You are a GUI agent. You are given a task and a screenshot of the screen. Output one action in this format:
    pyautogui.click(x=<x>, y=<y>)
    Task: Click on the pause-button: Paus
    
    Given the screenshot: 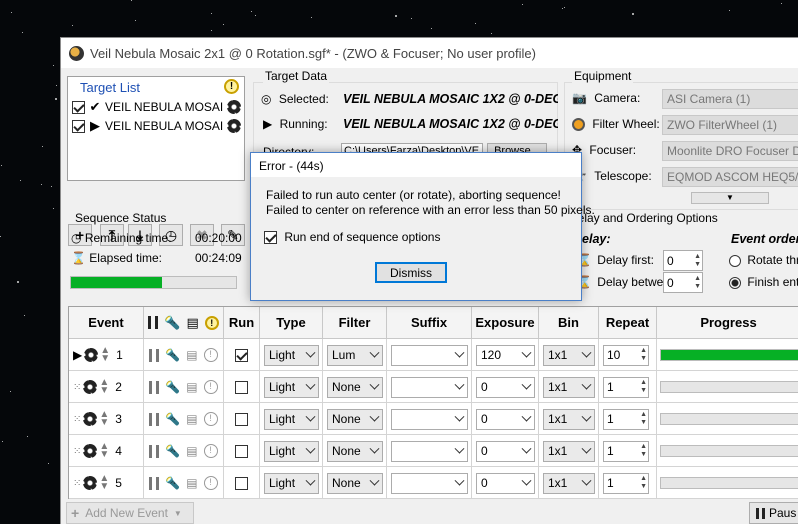 What is the action you would take?
    pyautogui.click(x=773, y=513)
    